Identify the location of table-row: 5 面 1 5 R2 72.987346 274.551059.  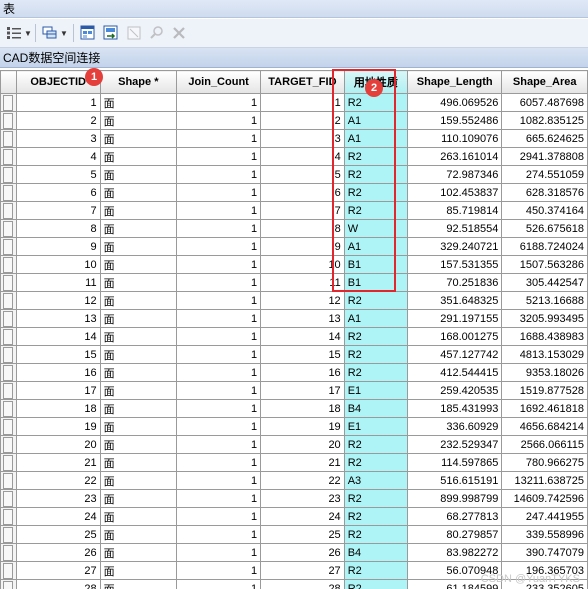
(294, 174).